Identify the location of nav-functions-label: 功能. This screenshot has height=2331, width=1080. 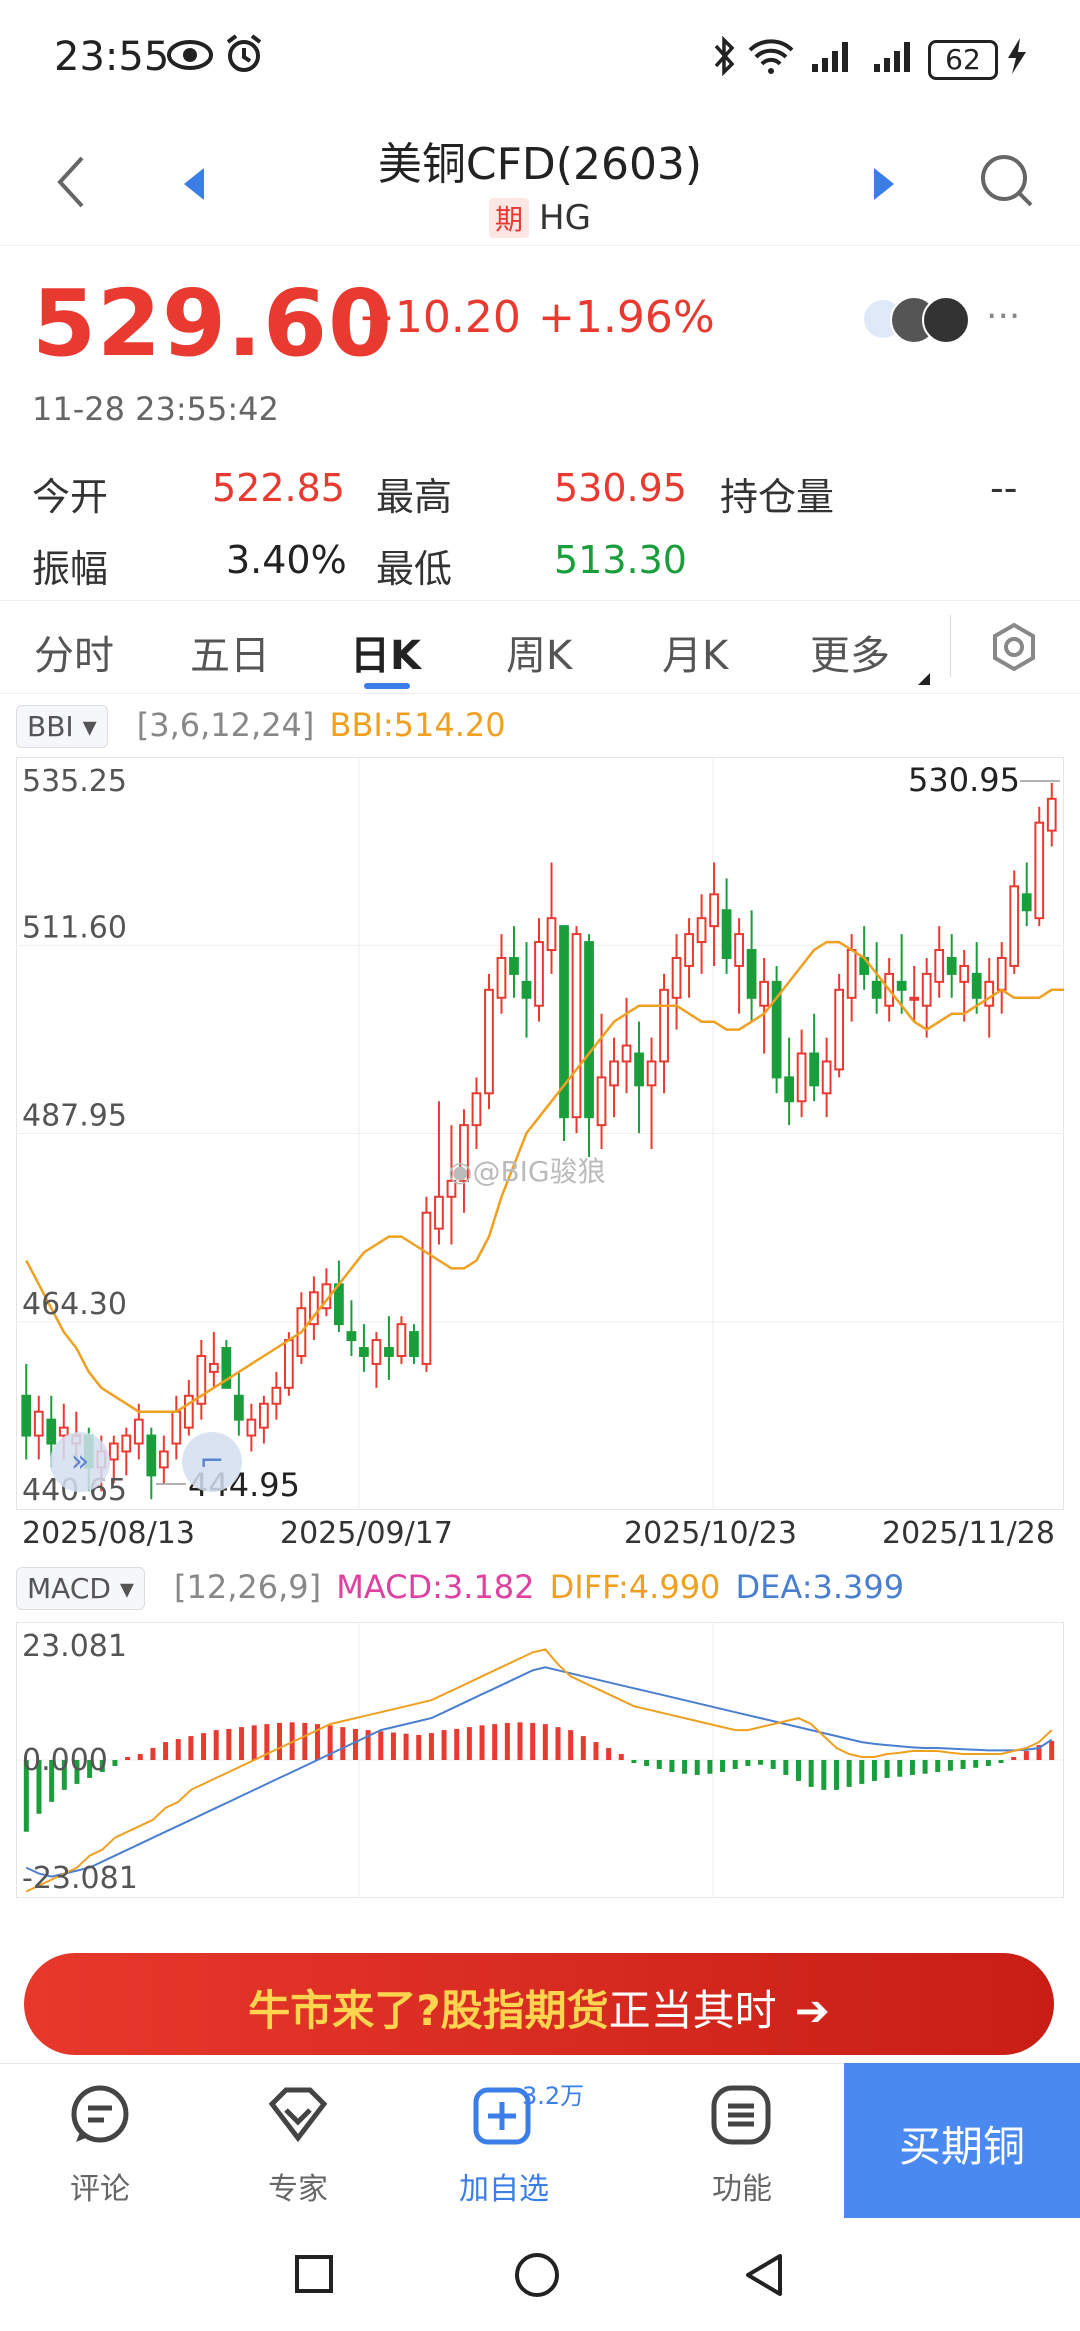
(742, 2189).